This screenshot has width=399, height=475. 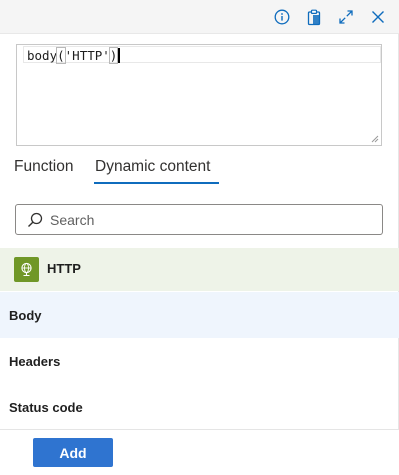 I want to click on tab-function: Function, so click(x=43, y=170).